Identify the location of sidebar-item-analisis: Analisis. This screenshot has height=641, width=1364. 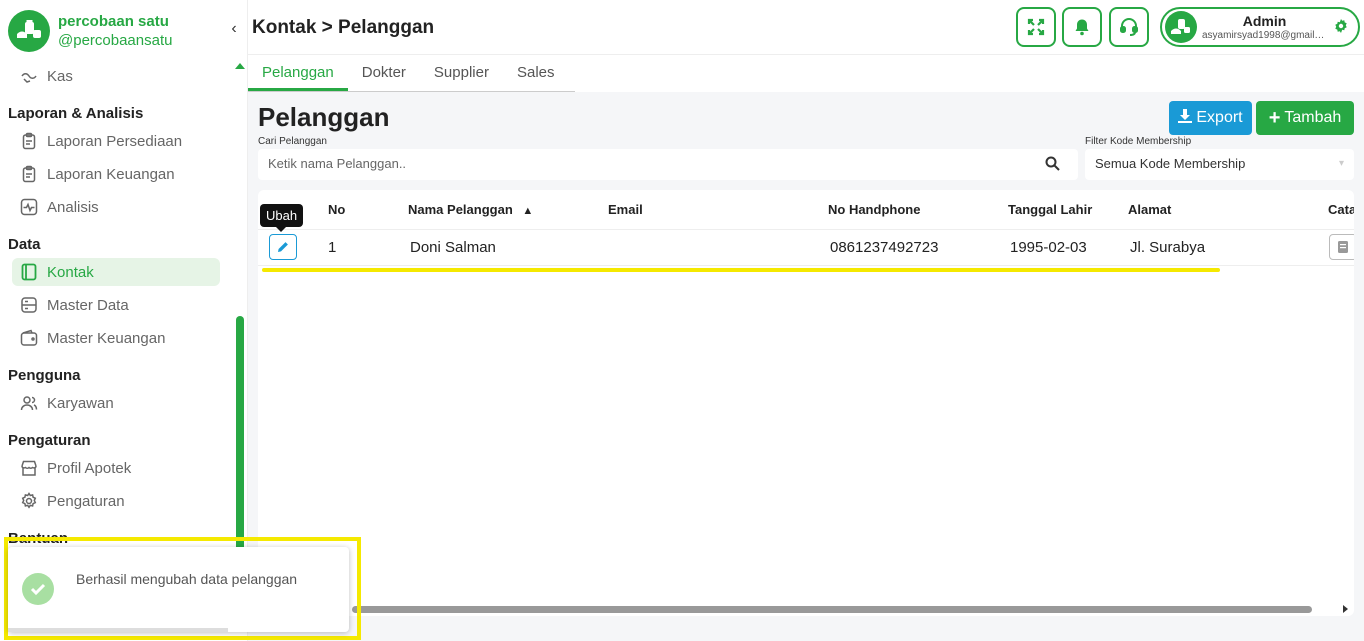
(116, 207).